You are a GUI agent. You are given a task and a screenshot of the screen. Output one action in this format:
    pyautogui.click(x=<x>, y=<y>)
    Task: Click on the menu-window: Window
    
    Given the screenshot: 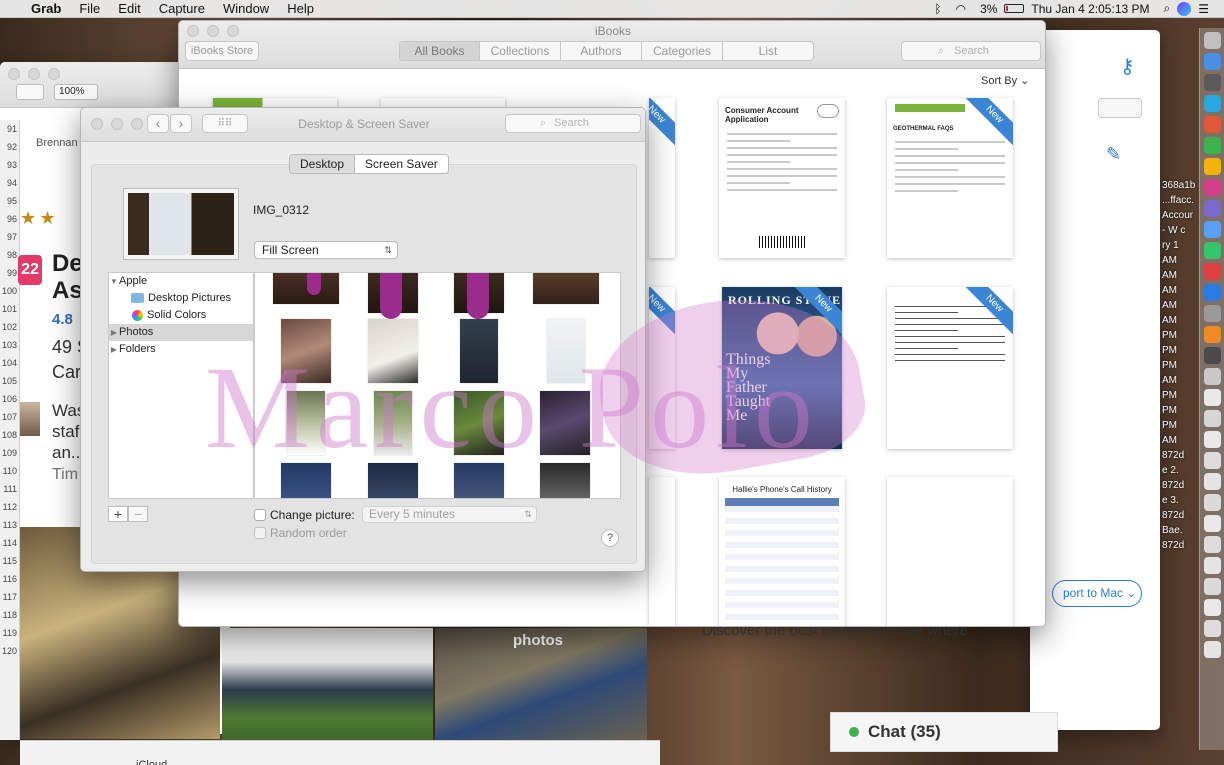 What is the action you would take?
    pyautogui.click(x=246, y=9)
    